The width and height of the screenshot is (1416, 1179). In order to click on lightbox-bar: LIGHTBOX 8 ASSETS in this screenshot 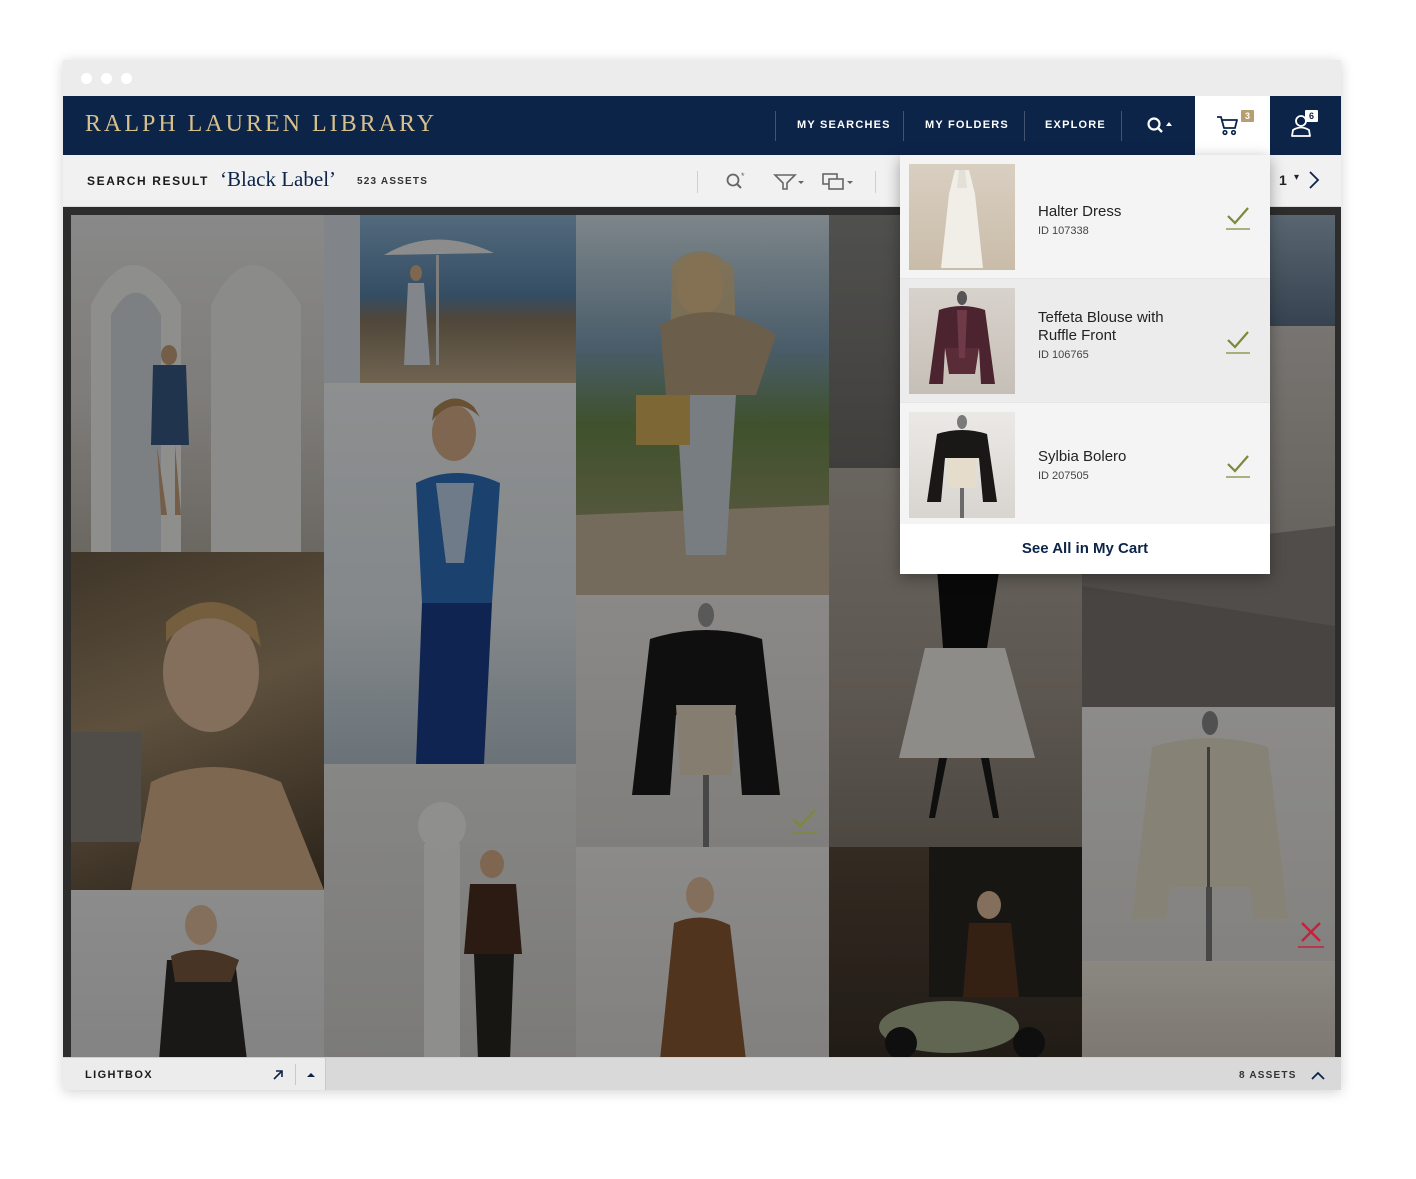, I will do `click(702, 1073)`.